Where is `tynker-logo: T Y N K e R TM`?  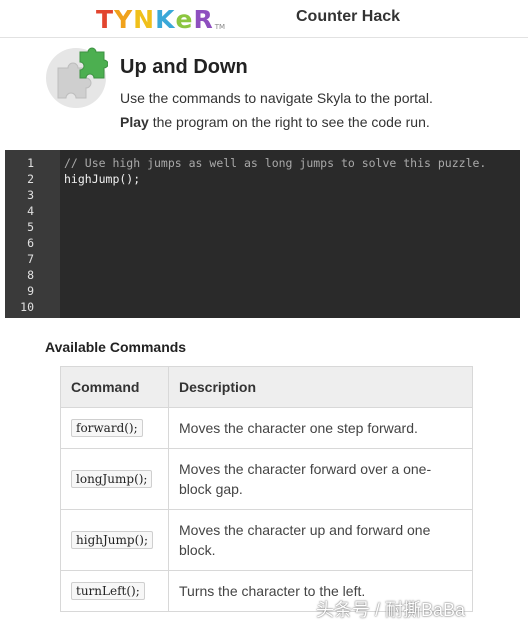
tynker-logo: T Y N K e R TM is located at coordinates (160, 19).